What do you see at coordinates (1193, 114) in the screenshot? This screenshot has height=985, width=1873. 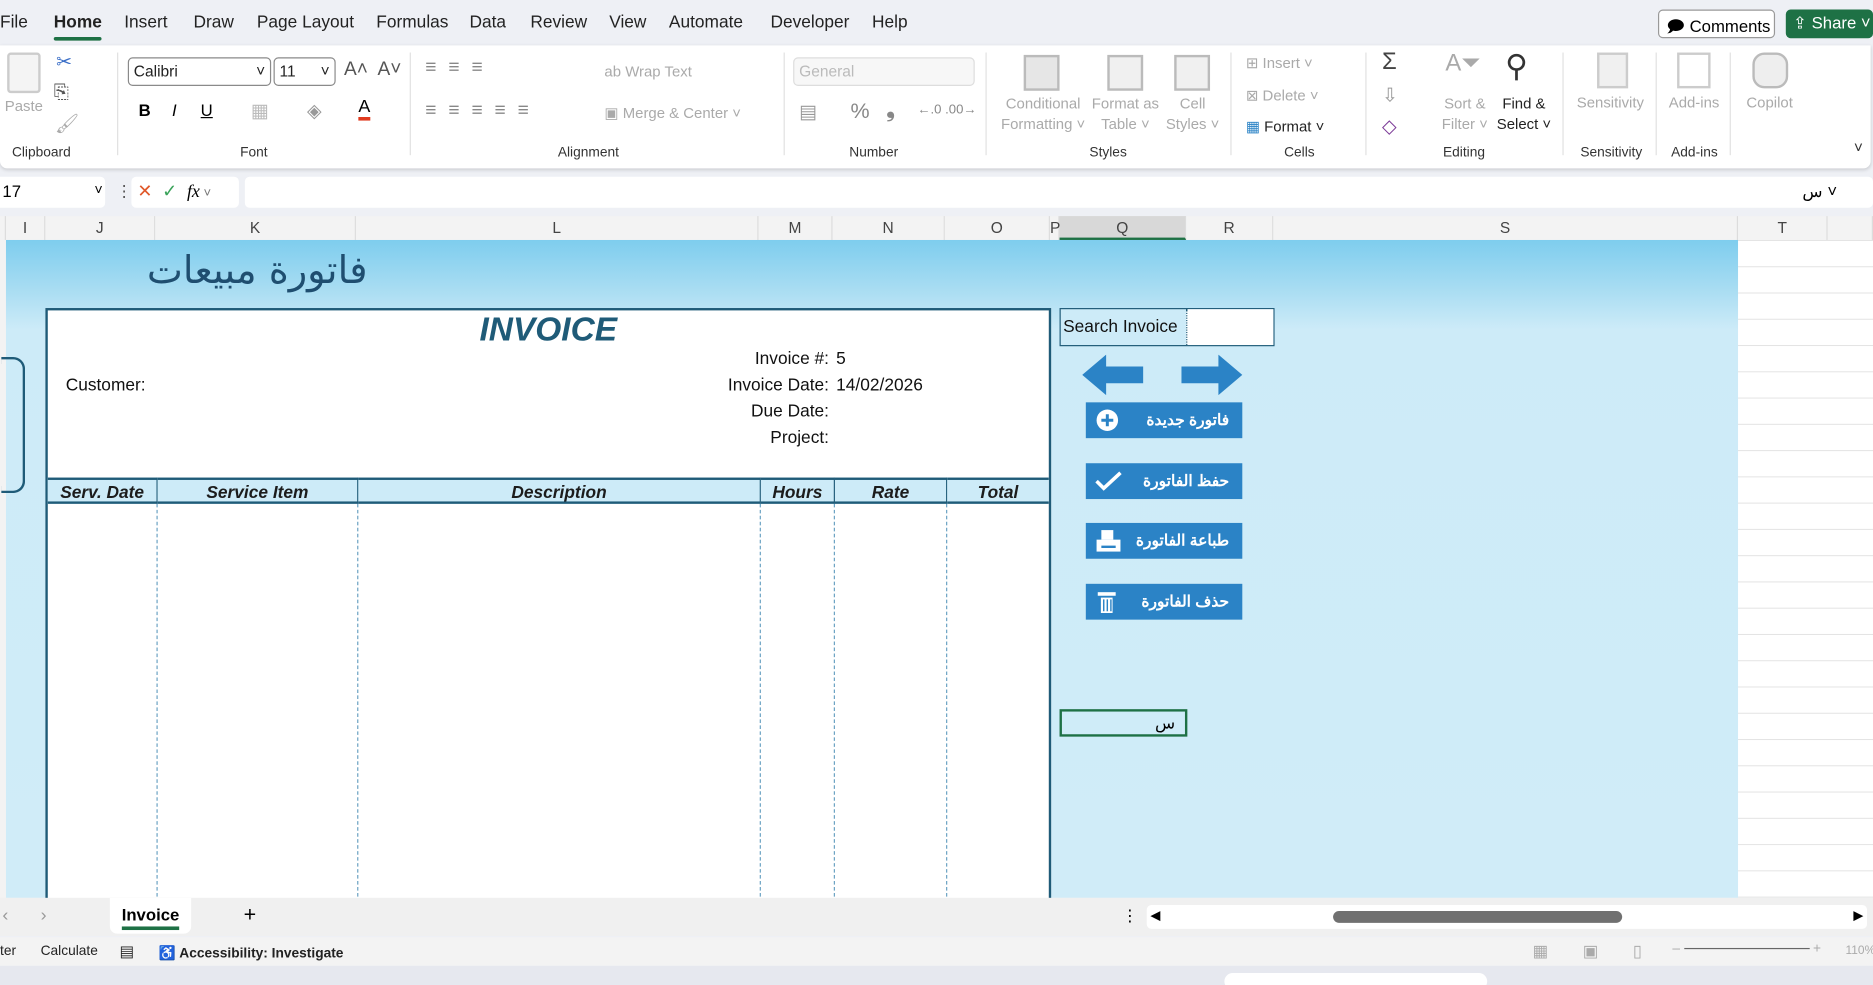 I see `cell-styles-button: Cell Styles ˅` at bounding box center [1193, 114].